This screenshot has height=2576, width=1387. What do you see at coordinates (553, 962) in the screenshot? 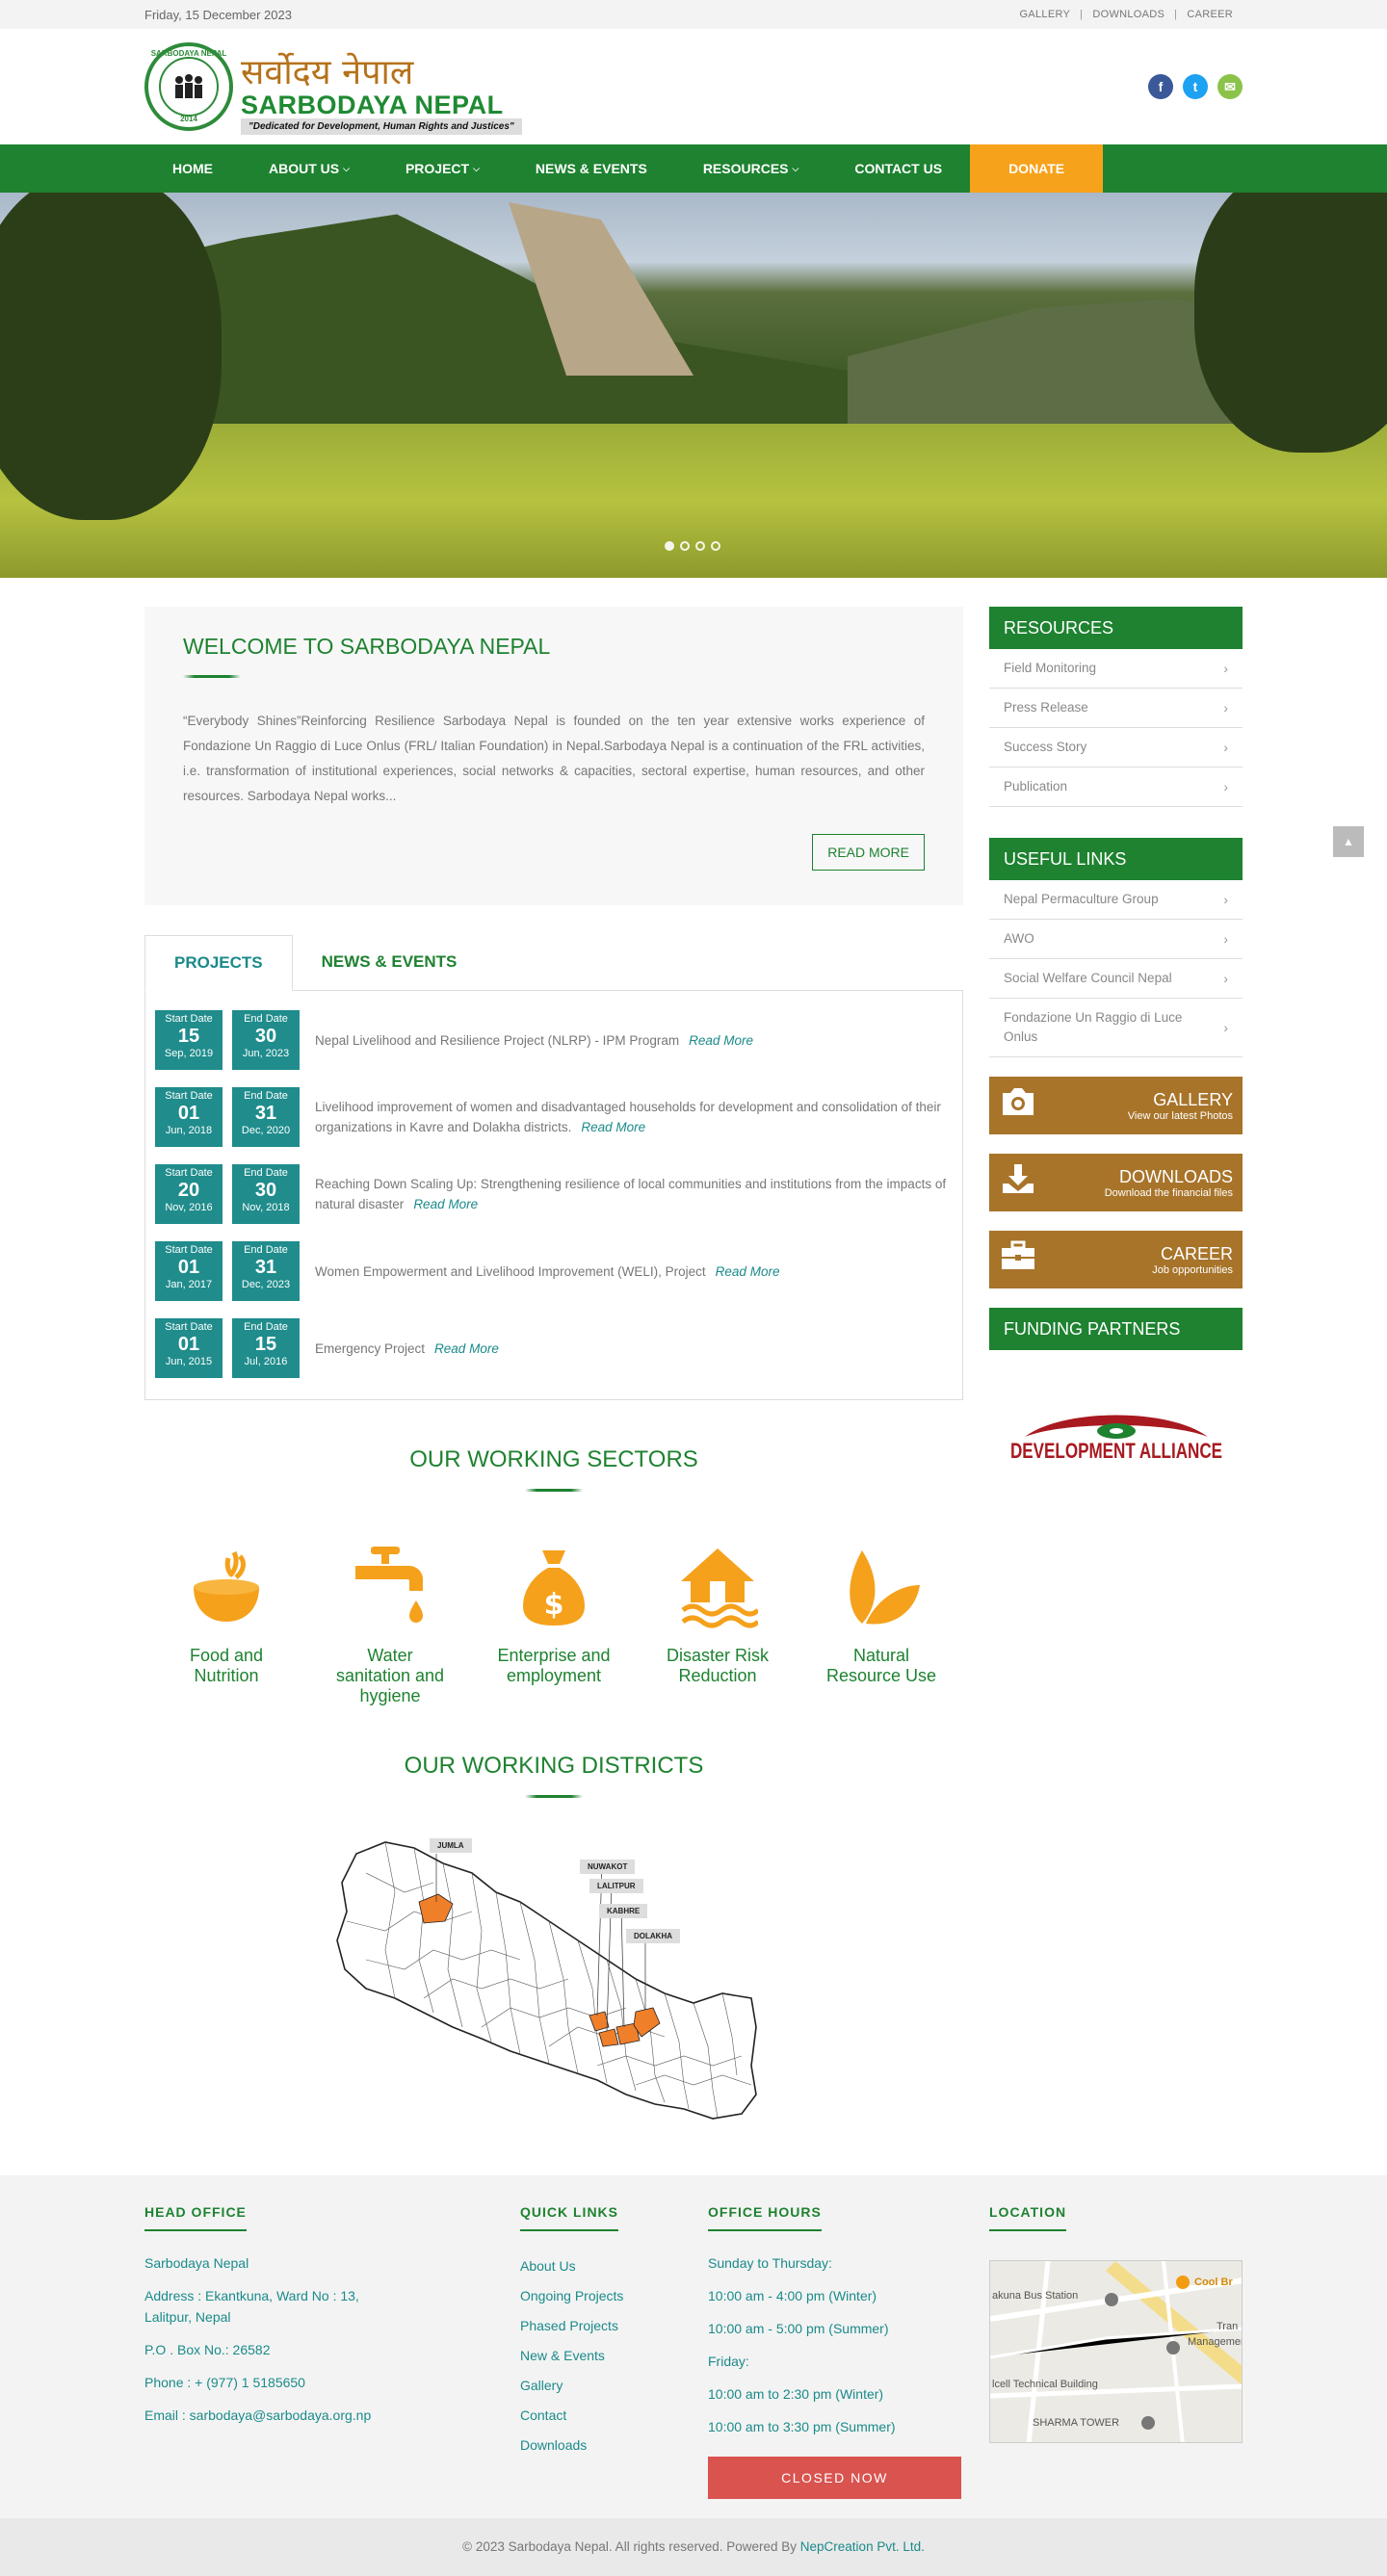
I see `tab-bar: PROJECTS NEWS & EVENTS` at bounding box center [553, 962].